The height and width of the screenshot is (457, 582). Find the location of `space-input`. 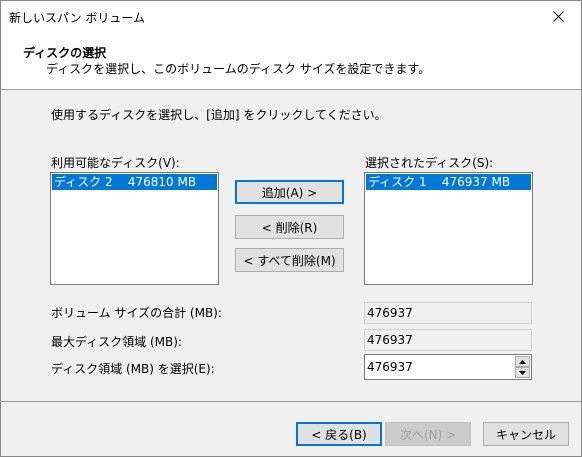

space-input is located at coordinates (437, 367).